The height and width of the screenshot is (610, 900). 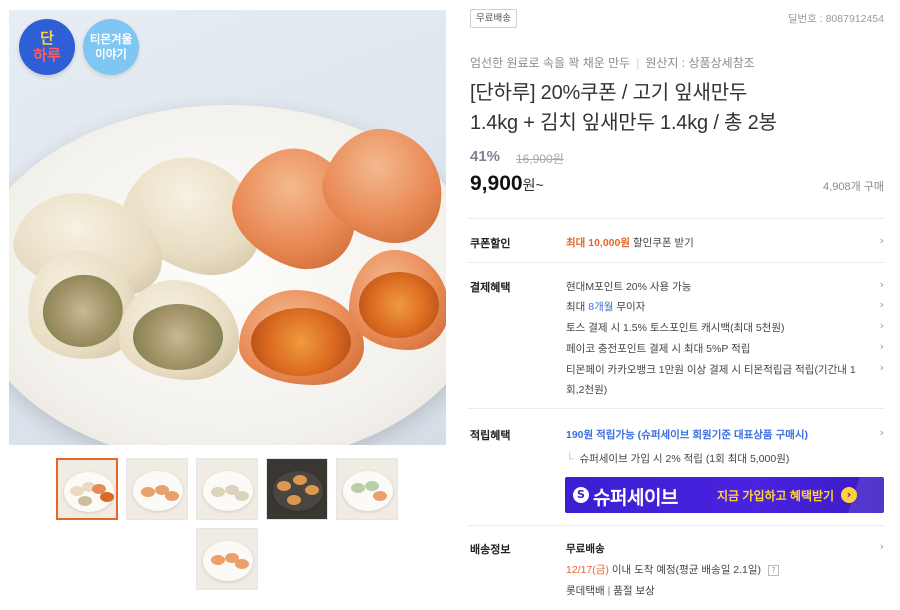 I want to click on payment-benefit-2-prefix: 최대, so click(x=577, y=307).